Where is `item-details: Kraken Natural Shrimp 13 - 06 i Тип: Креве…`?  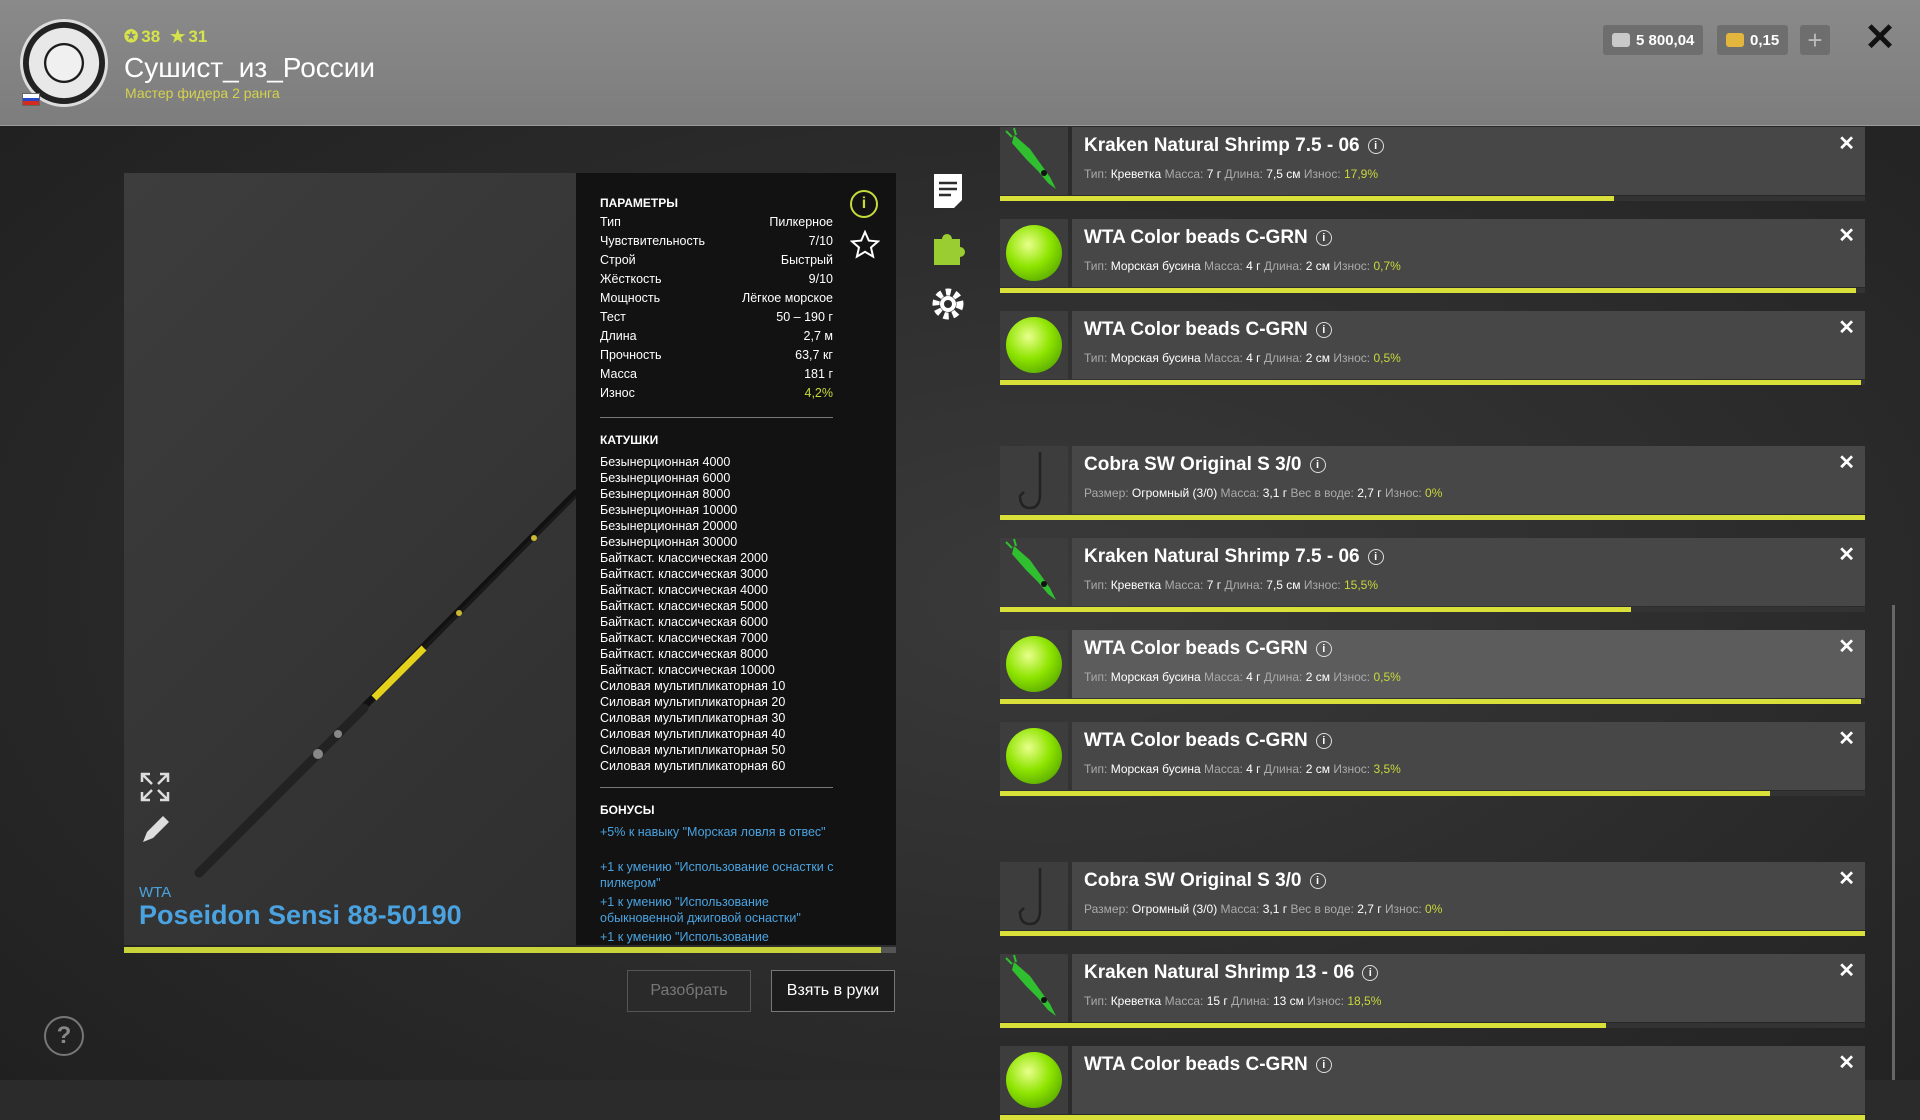
item-details: Kraken Natural Shrimp 13 - 06 i Тип: Креве… is located at coordinates (1468, 988).